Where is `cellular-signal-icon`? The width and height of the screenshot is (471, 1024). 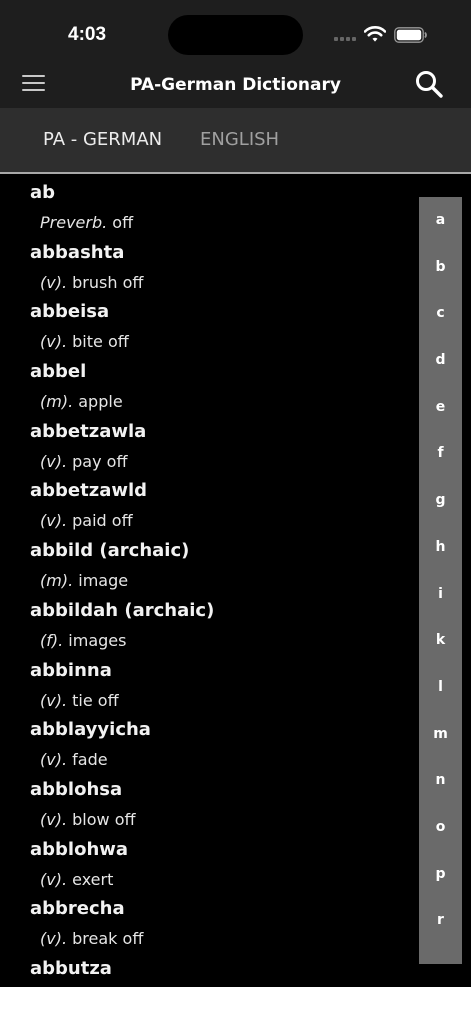 cellular-signal-icon is located at coordinates (346, 40).